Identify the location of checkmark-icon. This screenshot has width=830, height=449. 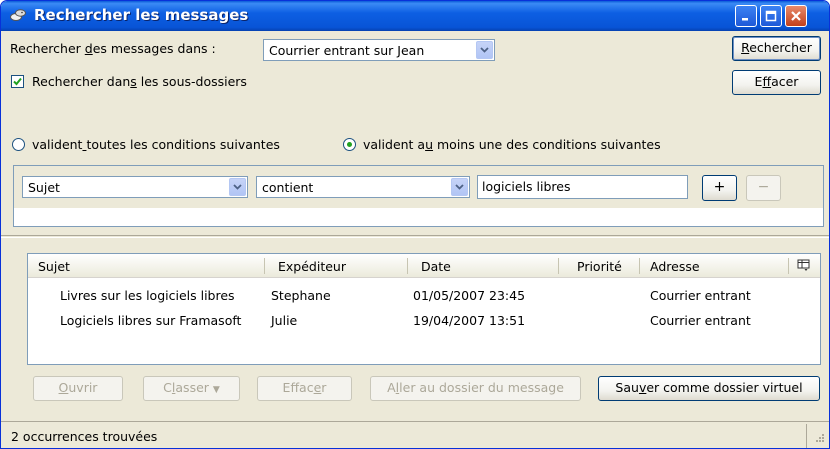
(17, 81).